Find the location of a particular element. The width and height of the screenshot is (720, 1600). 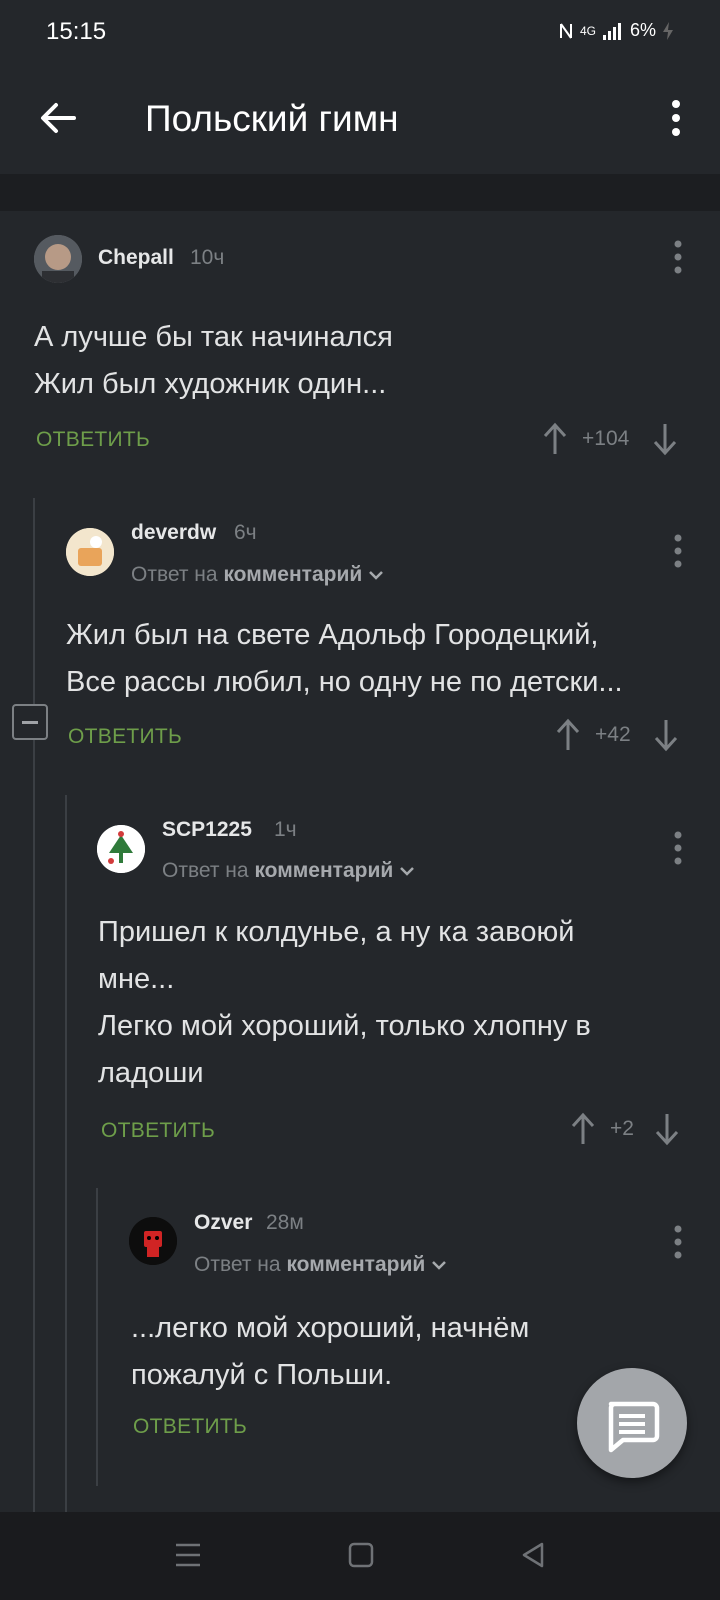

write-comment-button is located at coordinates (632, 1423).